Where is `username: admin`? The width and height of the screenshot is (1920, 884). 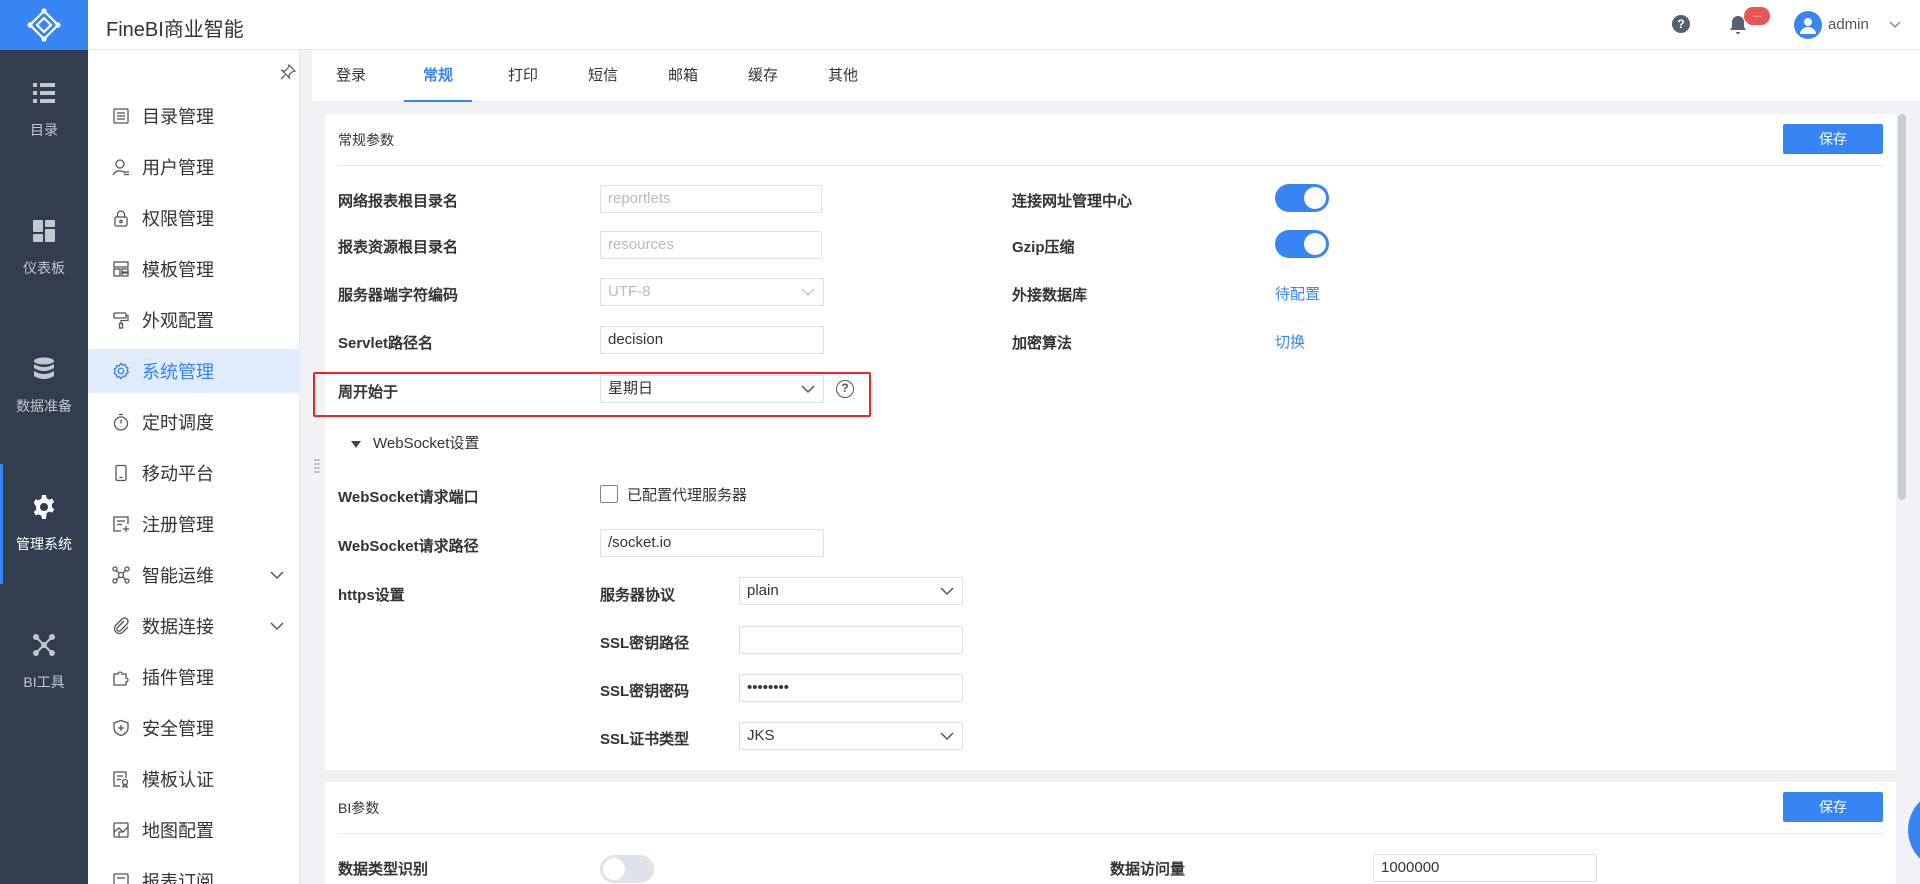 username: admin is located at coordinates (1848, 24).